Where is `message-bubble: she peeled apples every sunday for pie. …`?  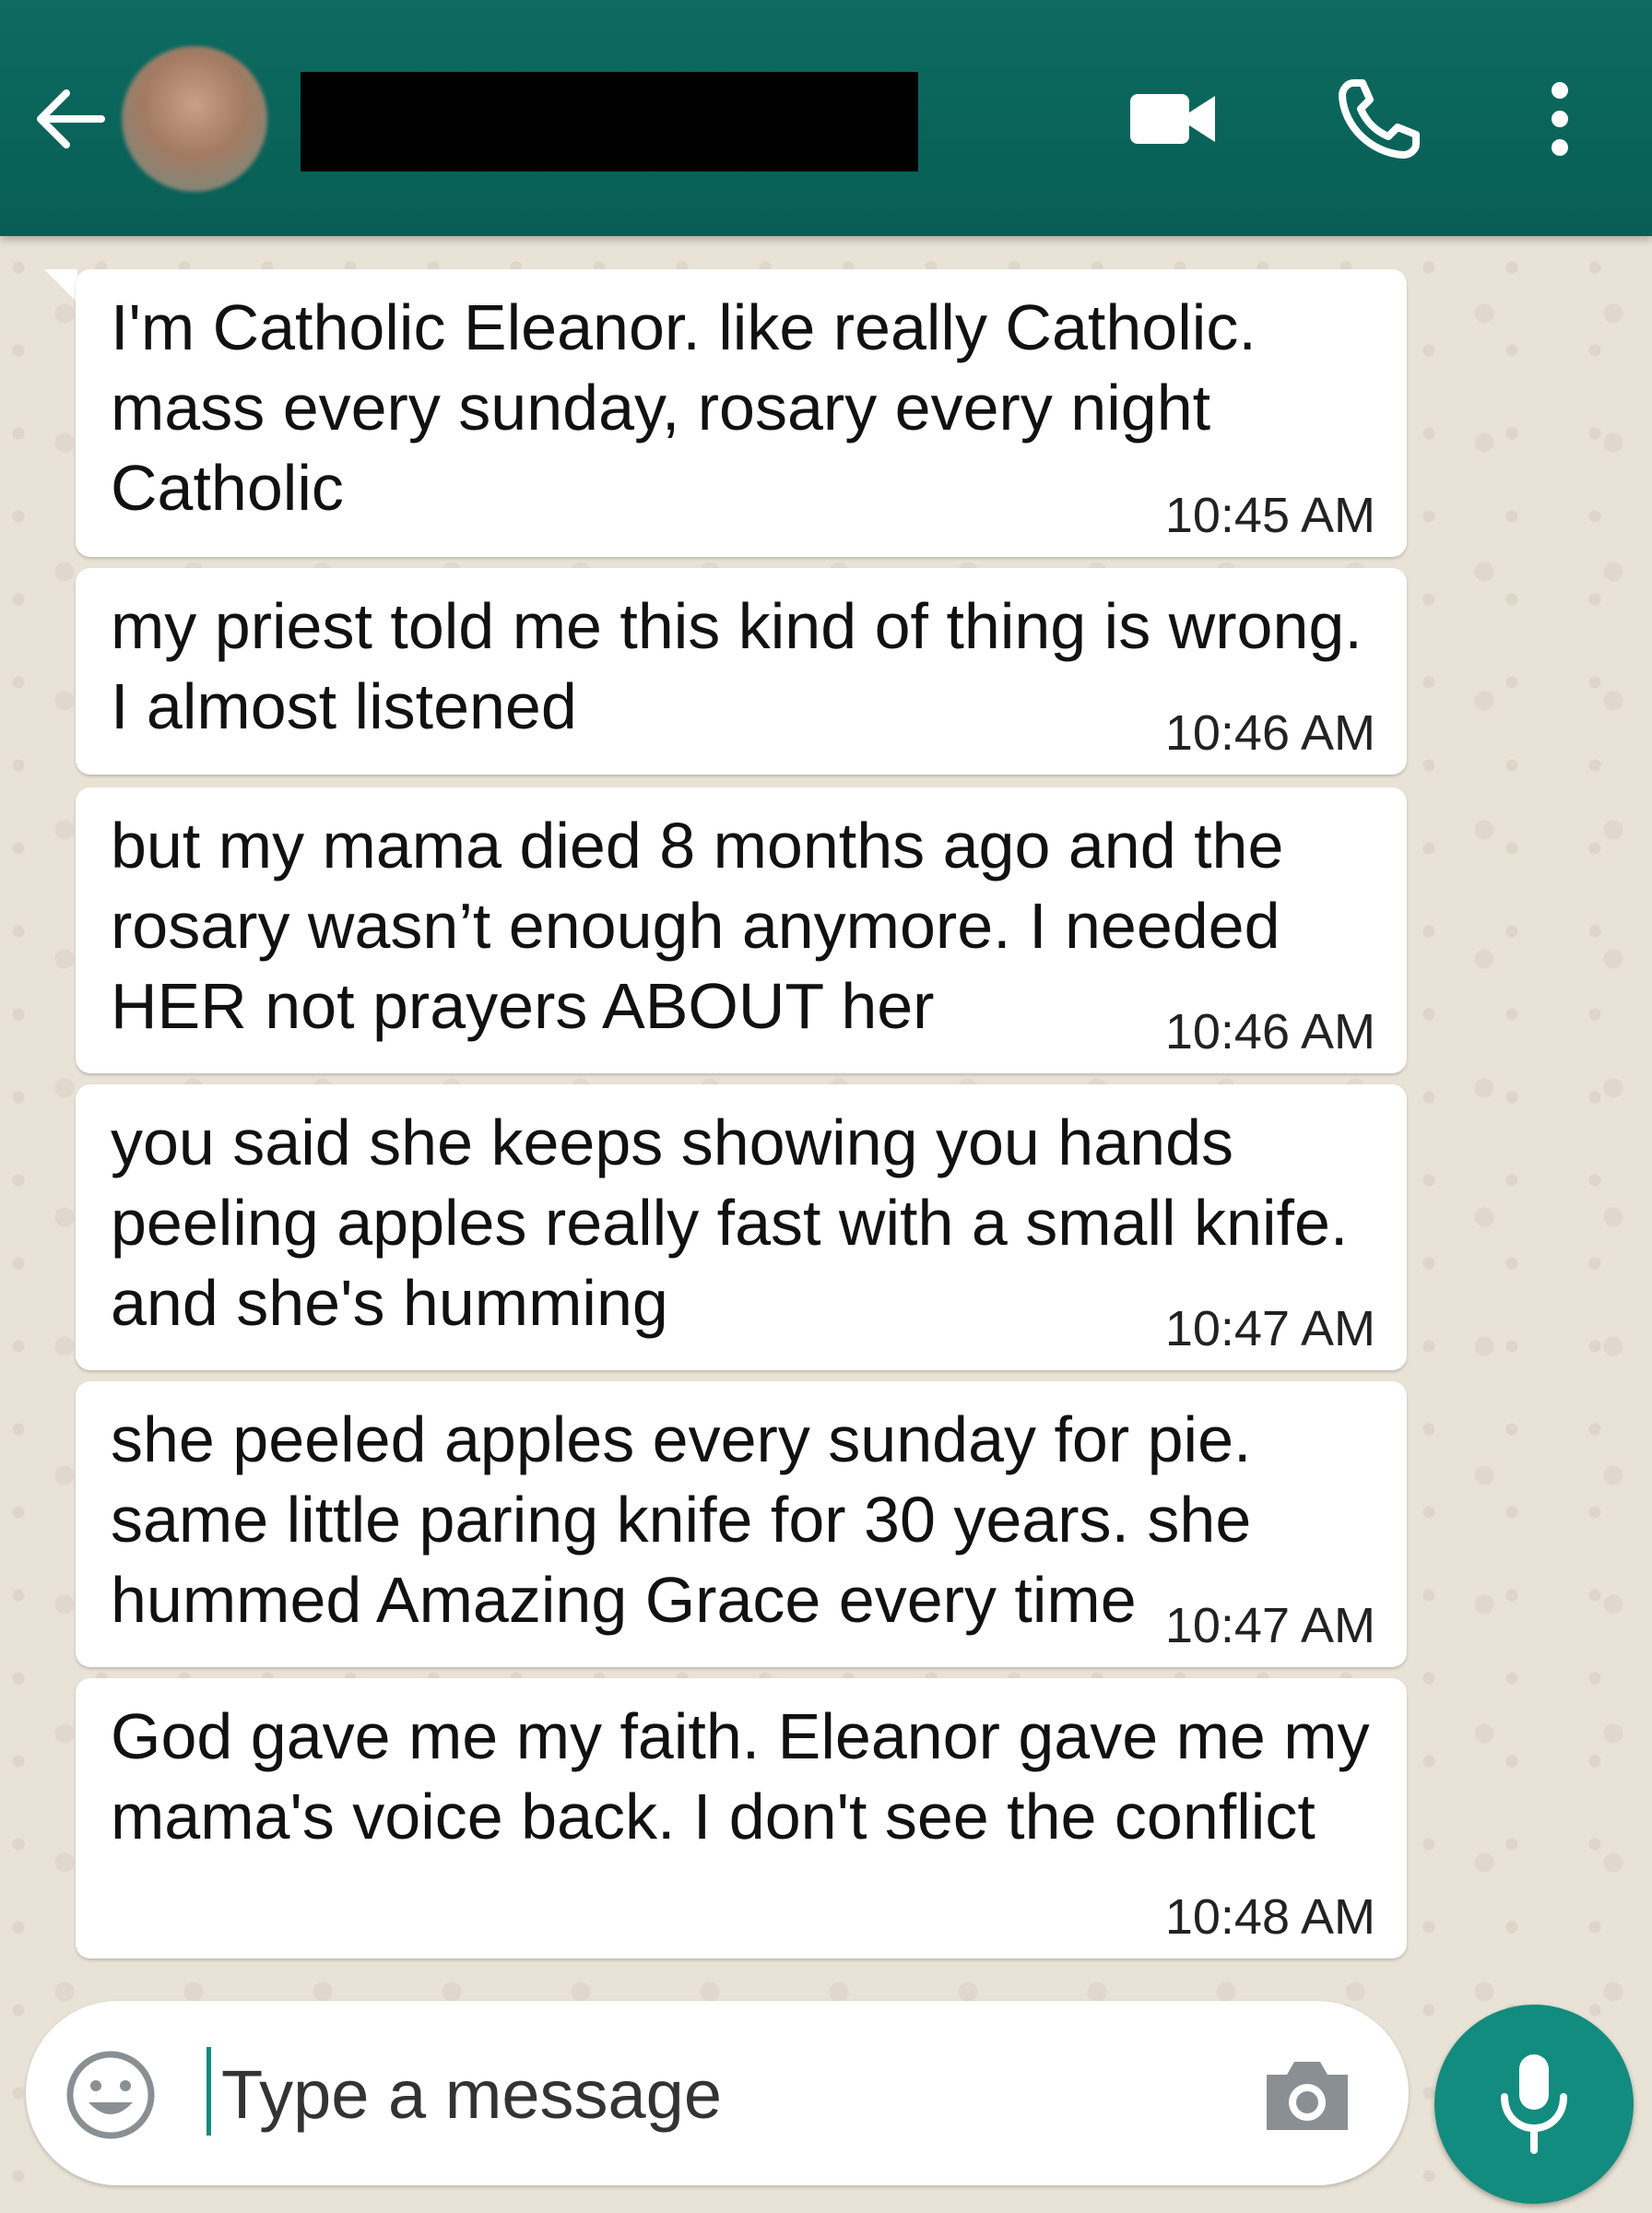 message-bubble: she peeled apples every sunday for pie. … is located at coordinates (741, 1524).